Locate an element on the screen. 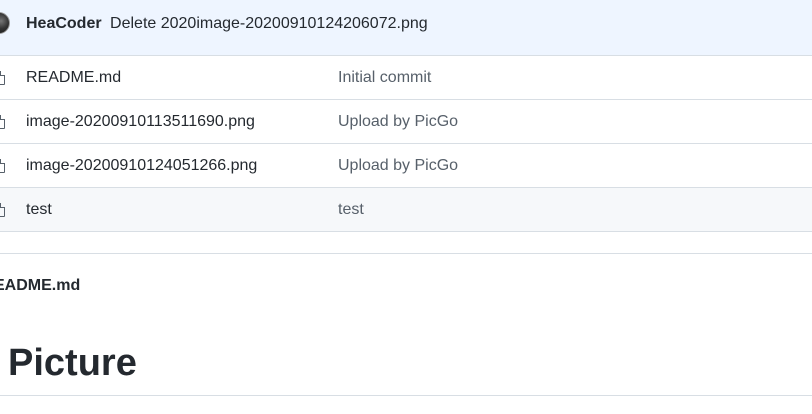 Image resolution: width=812 pixels, height=414 pixels. file-row-test: test test is located at coordinates (406, 210).